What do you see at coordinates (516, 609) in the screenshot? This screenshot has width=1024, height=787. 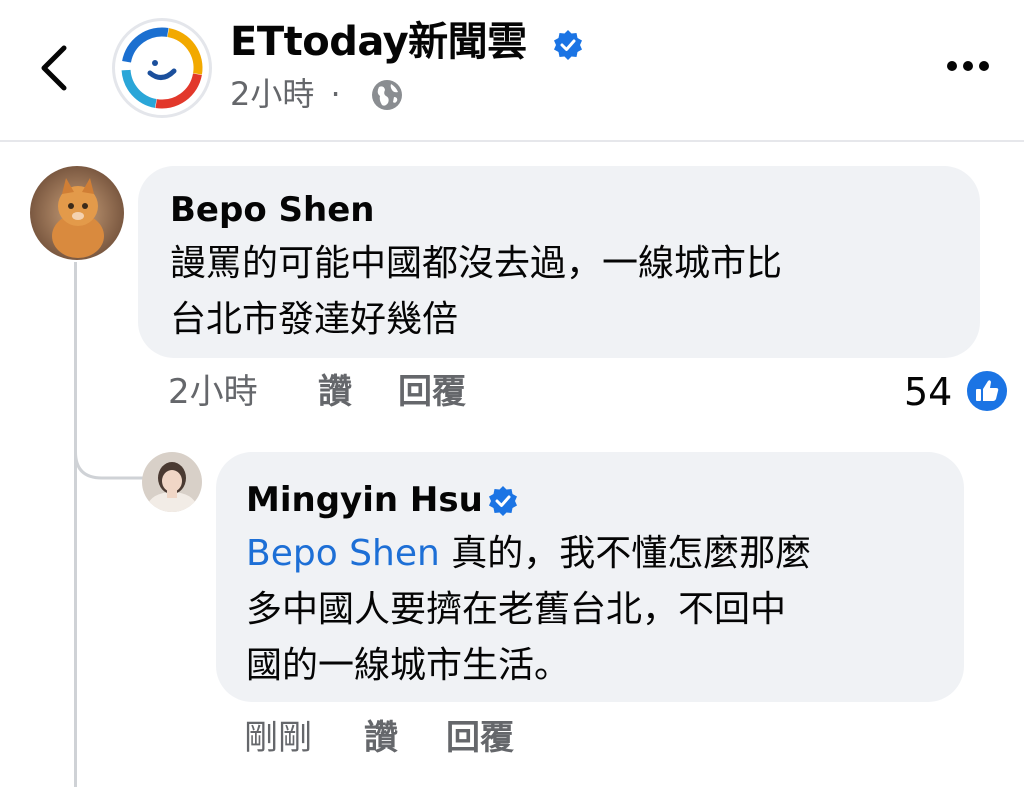 I see `reply-line: 多中國人要擠在老舊台北，不回中` at bounding box center [516, 609].